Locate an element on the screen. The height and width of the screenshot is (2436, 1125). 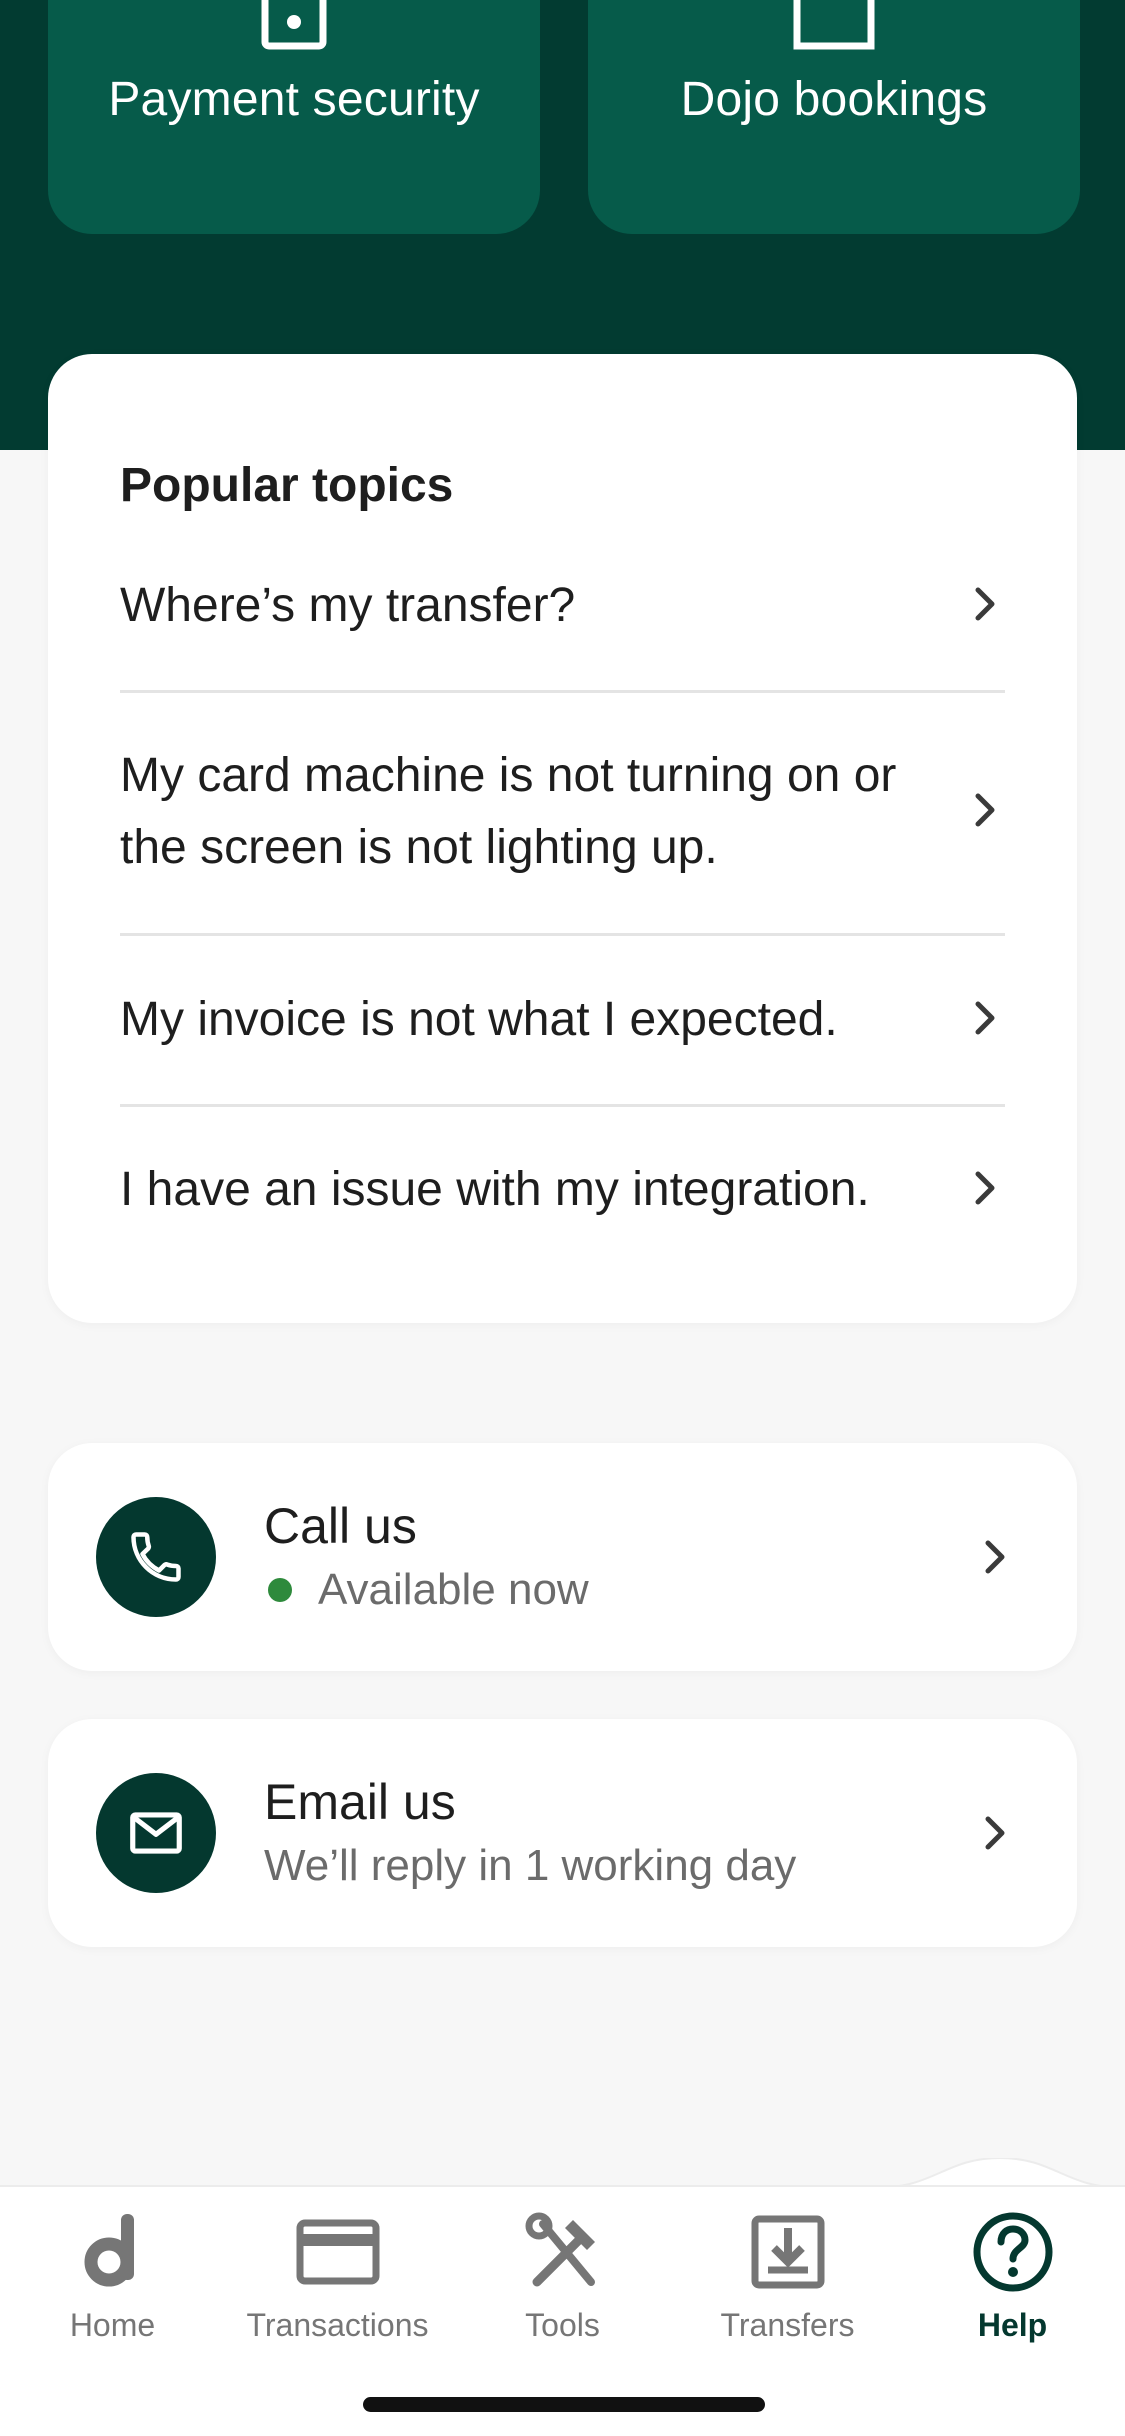
mail-icon is located at coordinates (156, 1833).